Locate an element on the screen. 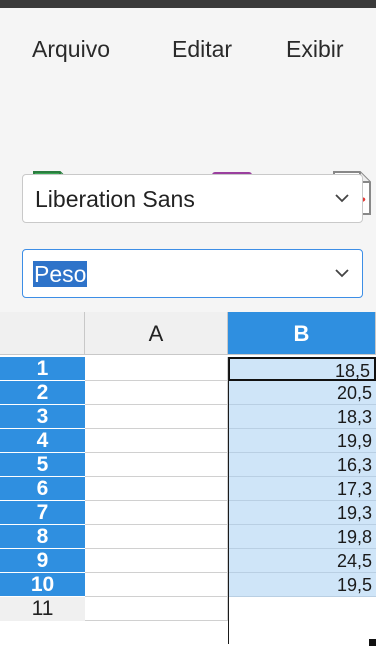 The height and width of the screenshot is (670, 376). cell-b: 17,3 is located at coordinates (302, 489).